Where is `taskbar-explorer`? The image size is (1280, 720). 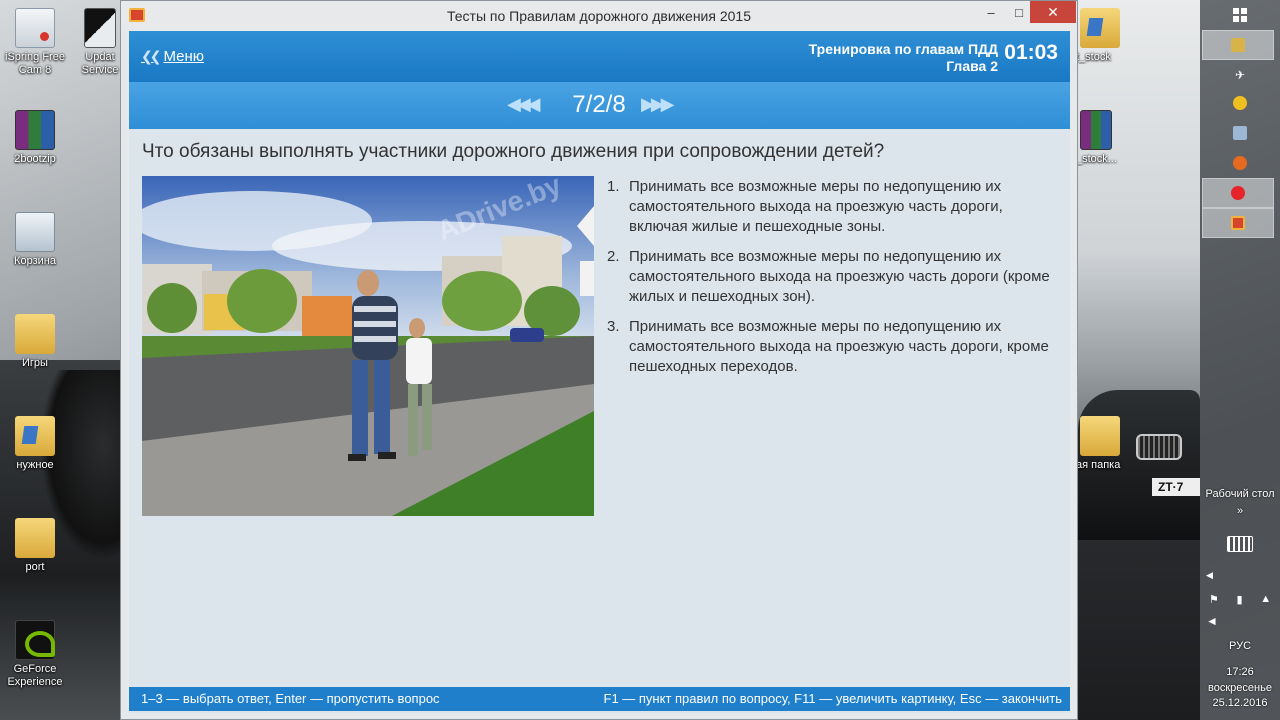
taskbar-explorer is located at coordinates (1238, 45).